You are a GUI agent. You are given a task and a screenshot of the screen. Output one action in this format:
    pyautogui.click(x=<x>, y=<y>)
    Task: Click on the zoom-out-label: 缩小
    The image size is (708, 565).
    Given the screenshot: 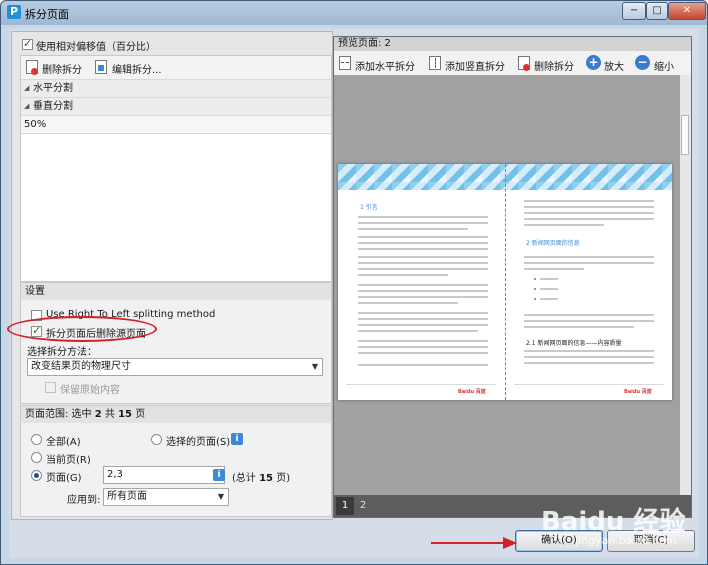 What is the action you would take?
    pyautogui.click(x=664, y=65)
    